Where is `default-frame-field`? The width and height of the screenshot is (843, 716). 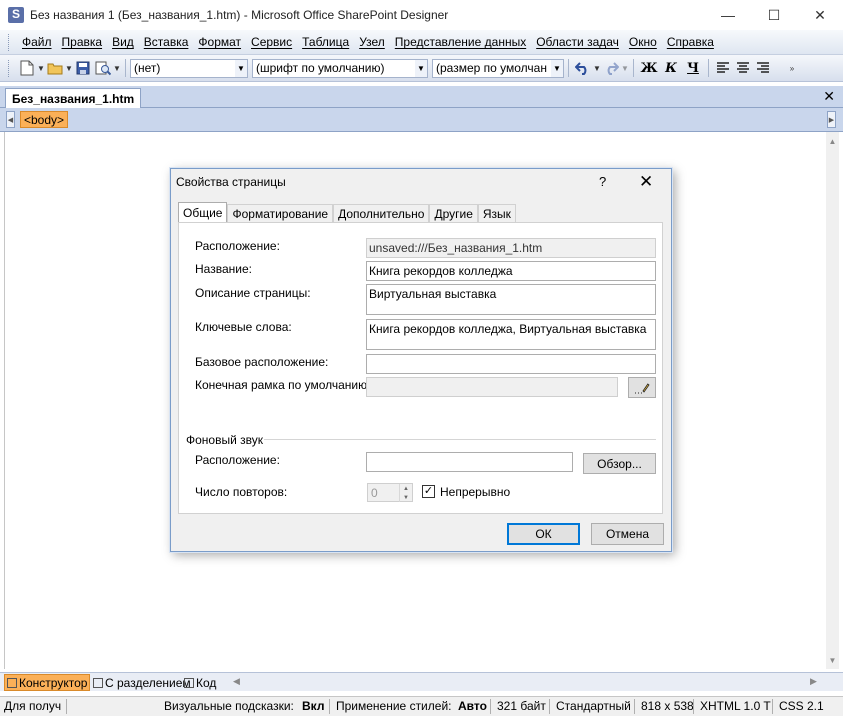 default-frame-field is located at coordinates (492, 387).